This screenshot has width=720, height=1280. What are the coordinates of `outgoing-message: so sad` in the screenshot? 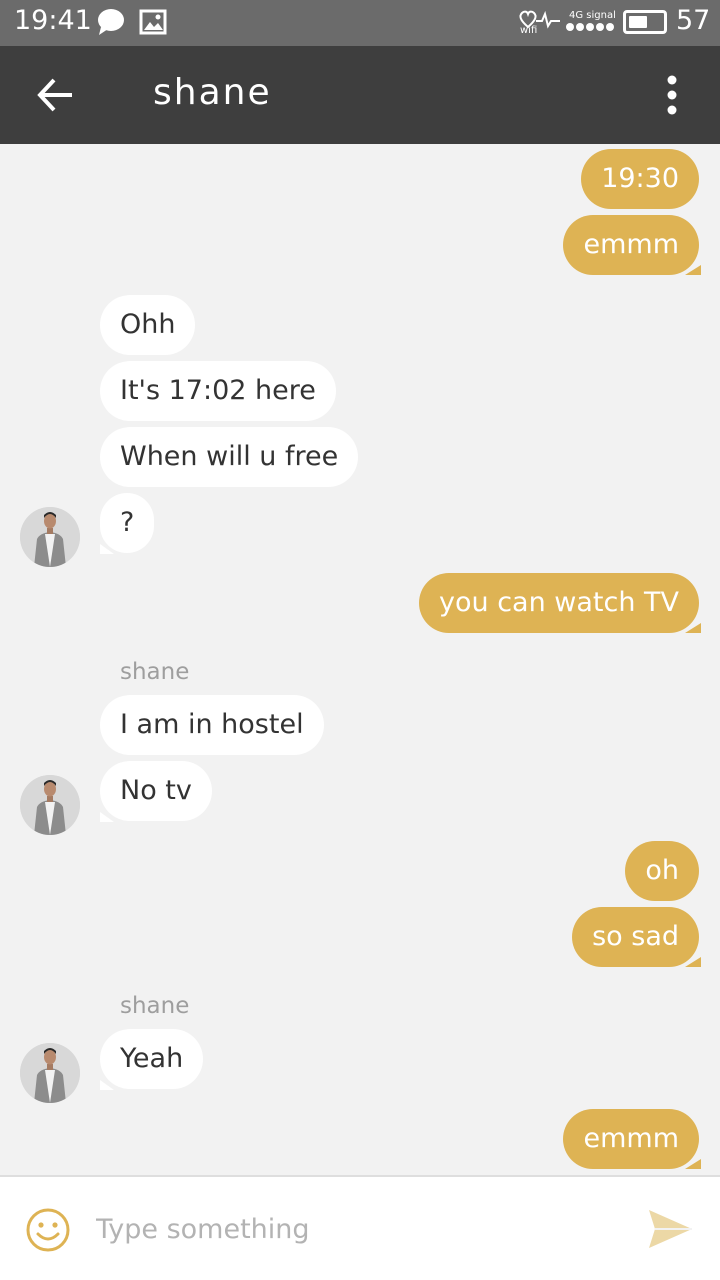 It's located at (636, 937).